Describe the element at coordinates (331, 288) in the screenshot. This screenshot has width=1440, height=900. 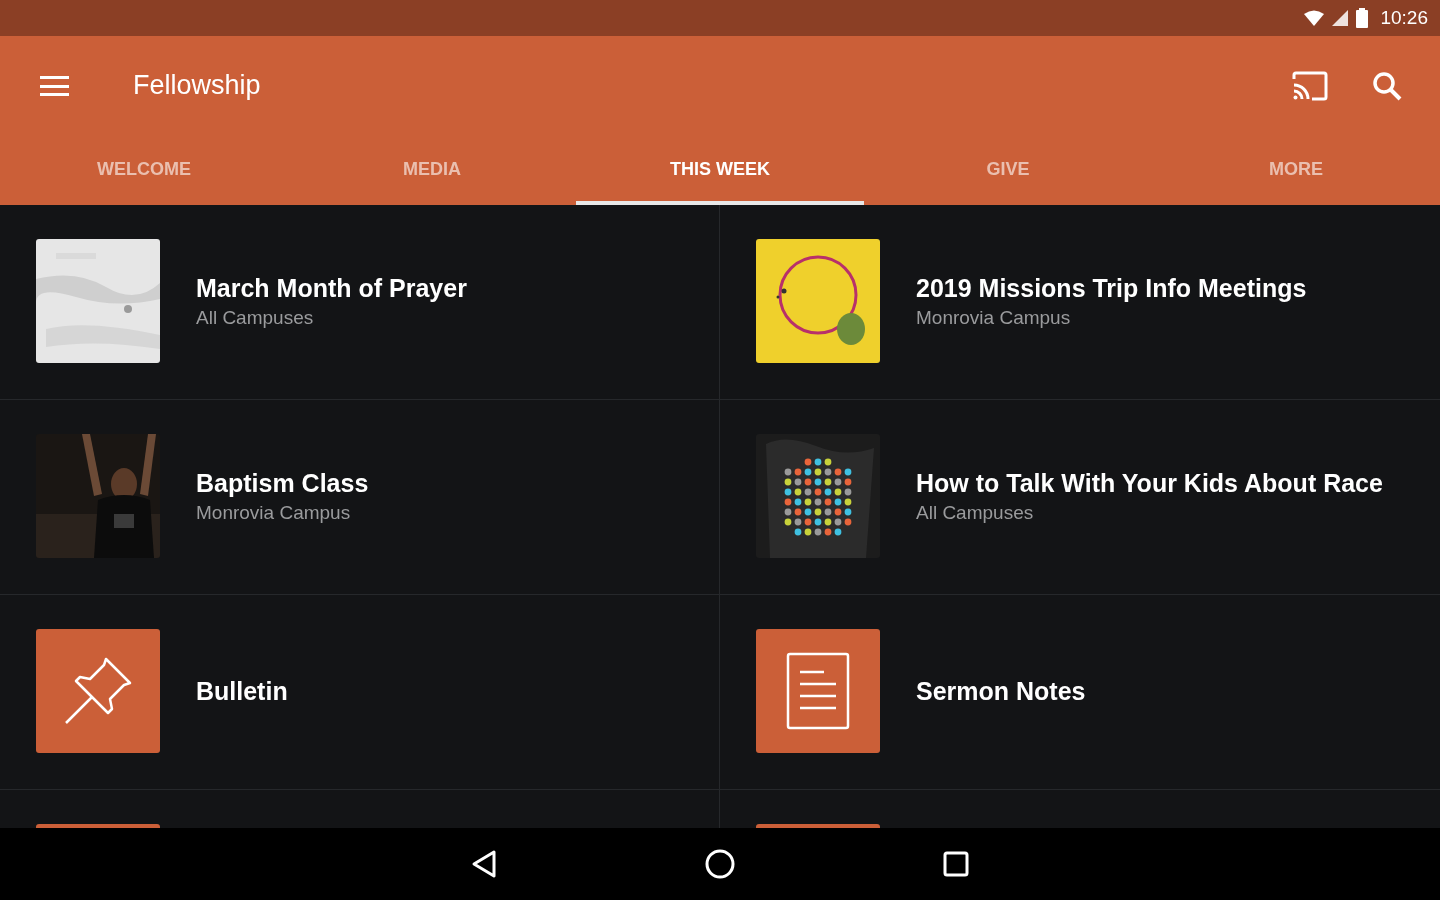
I see `item-title: March Month of Prayer` at that location.